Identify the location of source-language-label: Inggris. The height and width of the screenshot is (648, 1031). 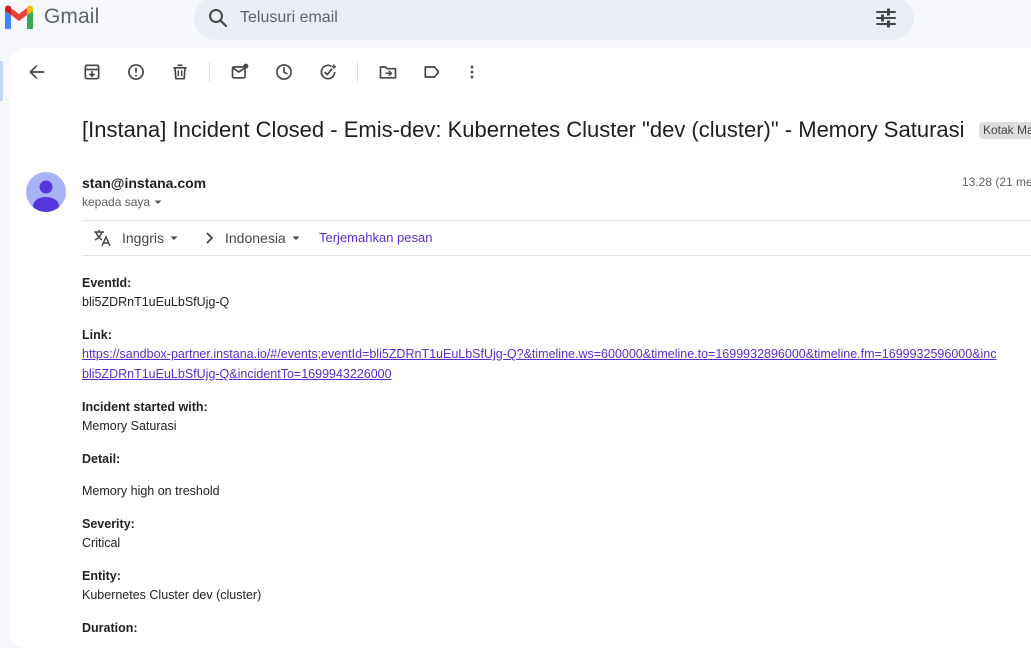
(143, 238).